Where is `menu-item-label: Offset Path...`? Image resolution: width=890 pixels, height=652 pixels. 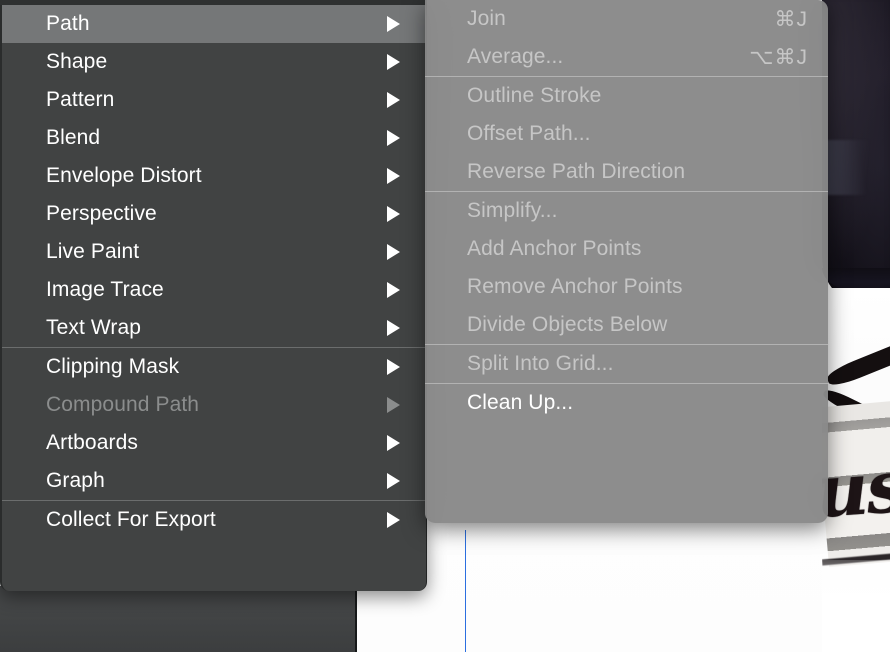 menu-item-label: Offset Path... is located at coordinates (529, 133).